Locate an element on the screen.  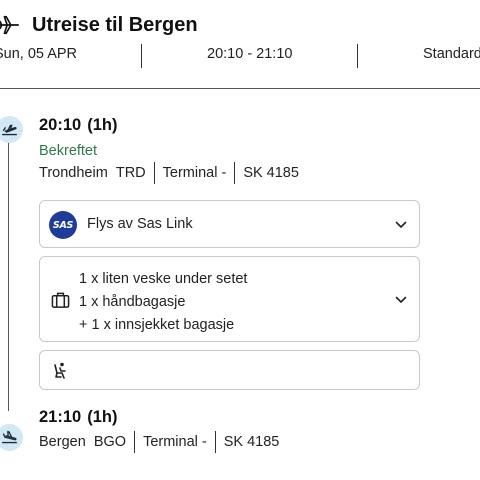
airplane-icon is located at coordinates (9, 25).